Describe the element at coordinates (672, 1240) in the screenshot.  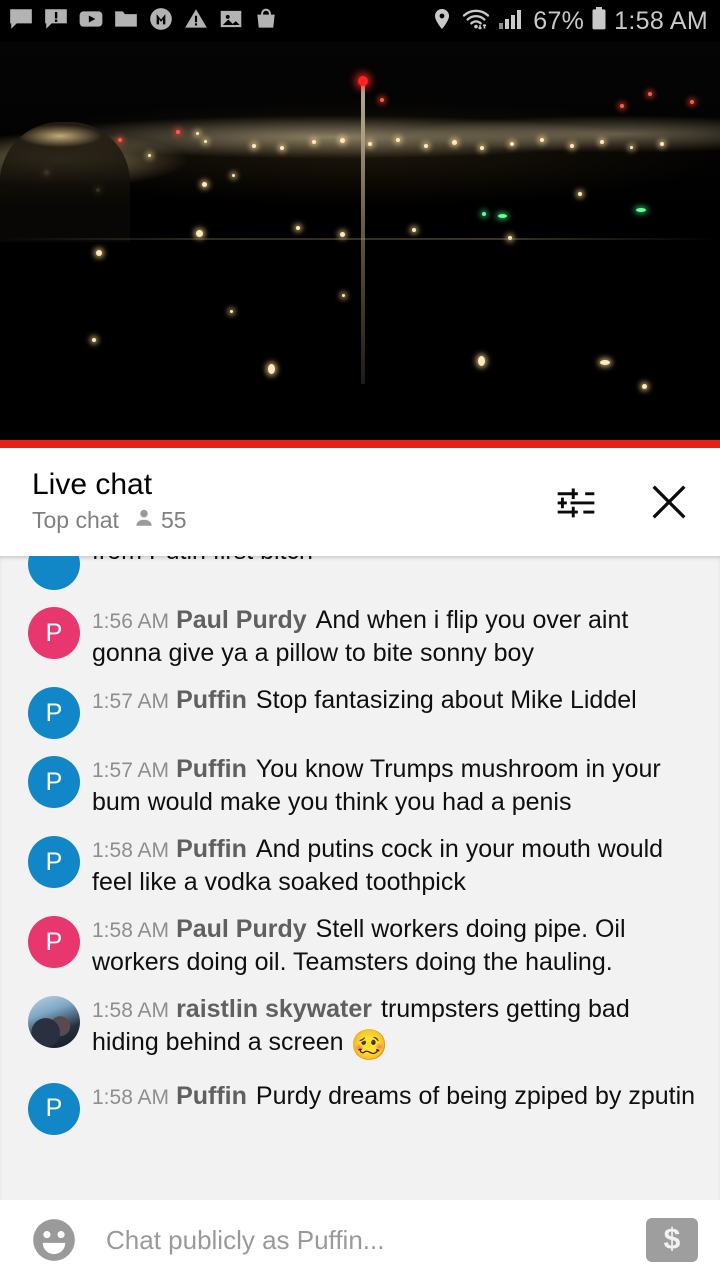
I see `dollar-sign-icon: $` at that location.